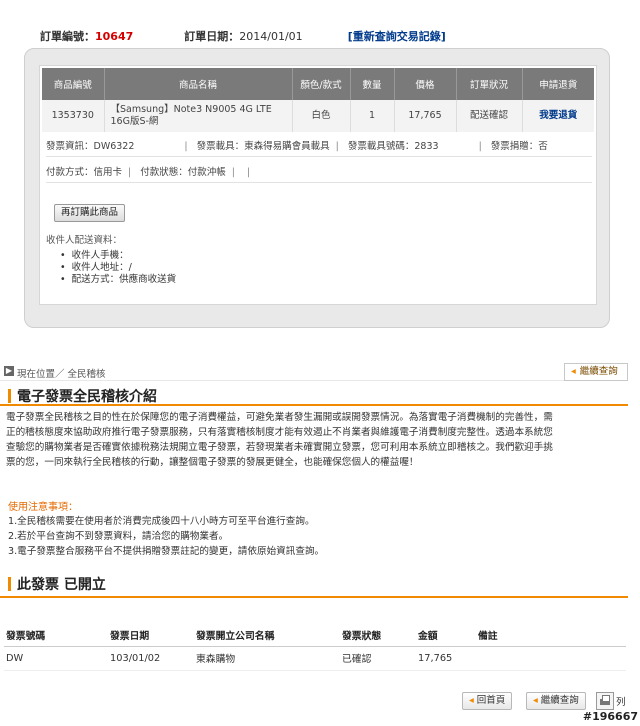 The width and height of the screenshot is (640, 726). I want to click on section-title-intro: 電子發票全民稽核介紹, so click(82, 396).